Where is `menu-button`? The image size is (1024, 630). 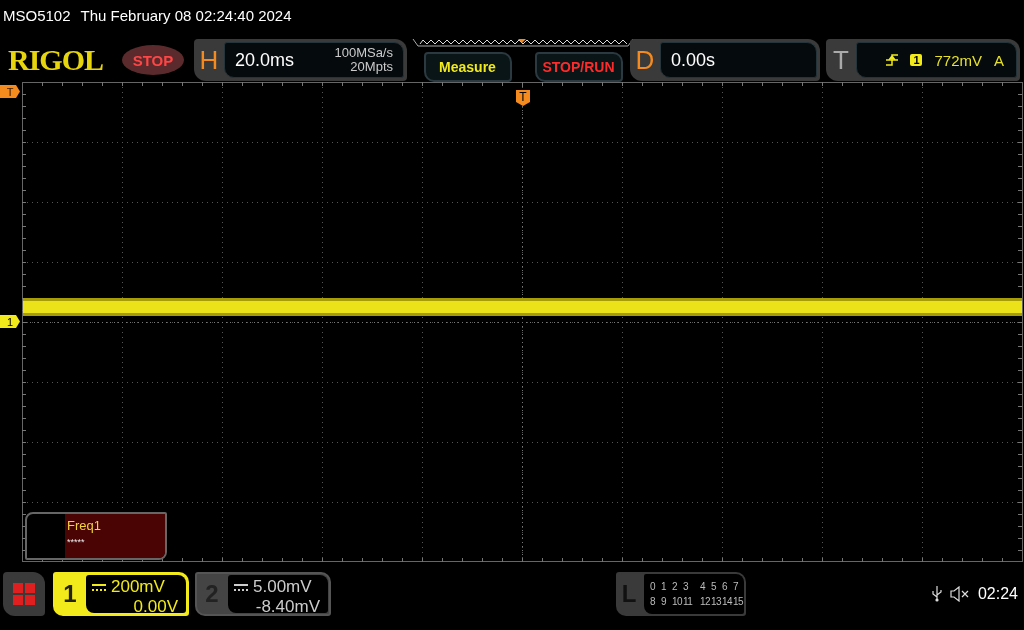 menu-button is located at coordinates (24, 594).